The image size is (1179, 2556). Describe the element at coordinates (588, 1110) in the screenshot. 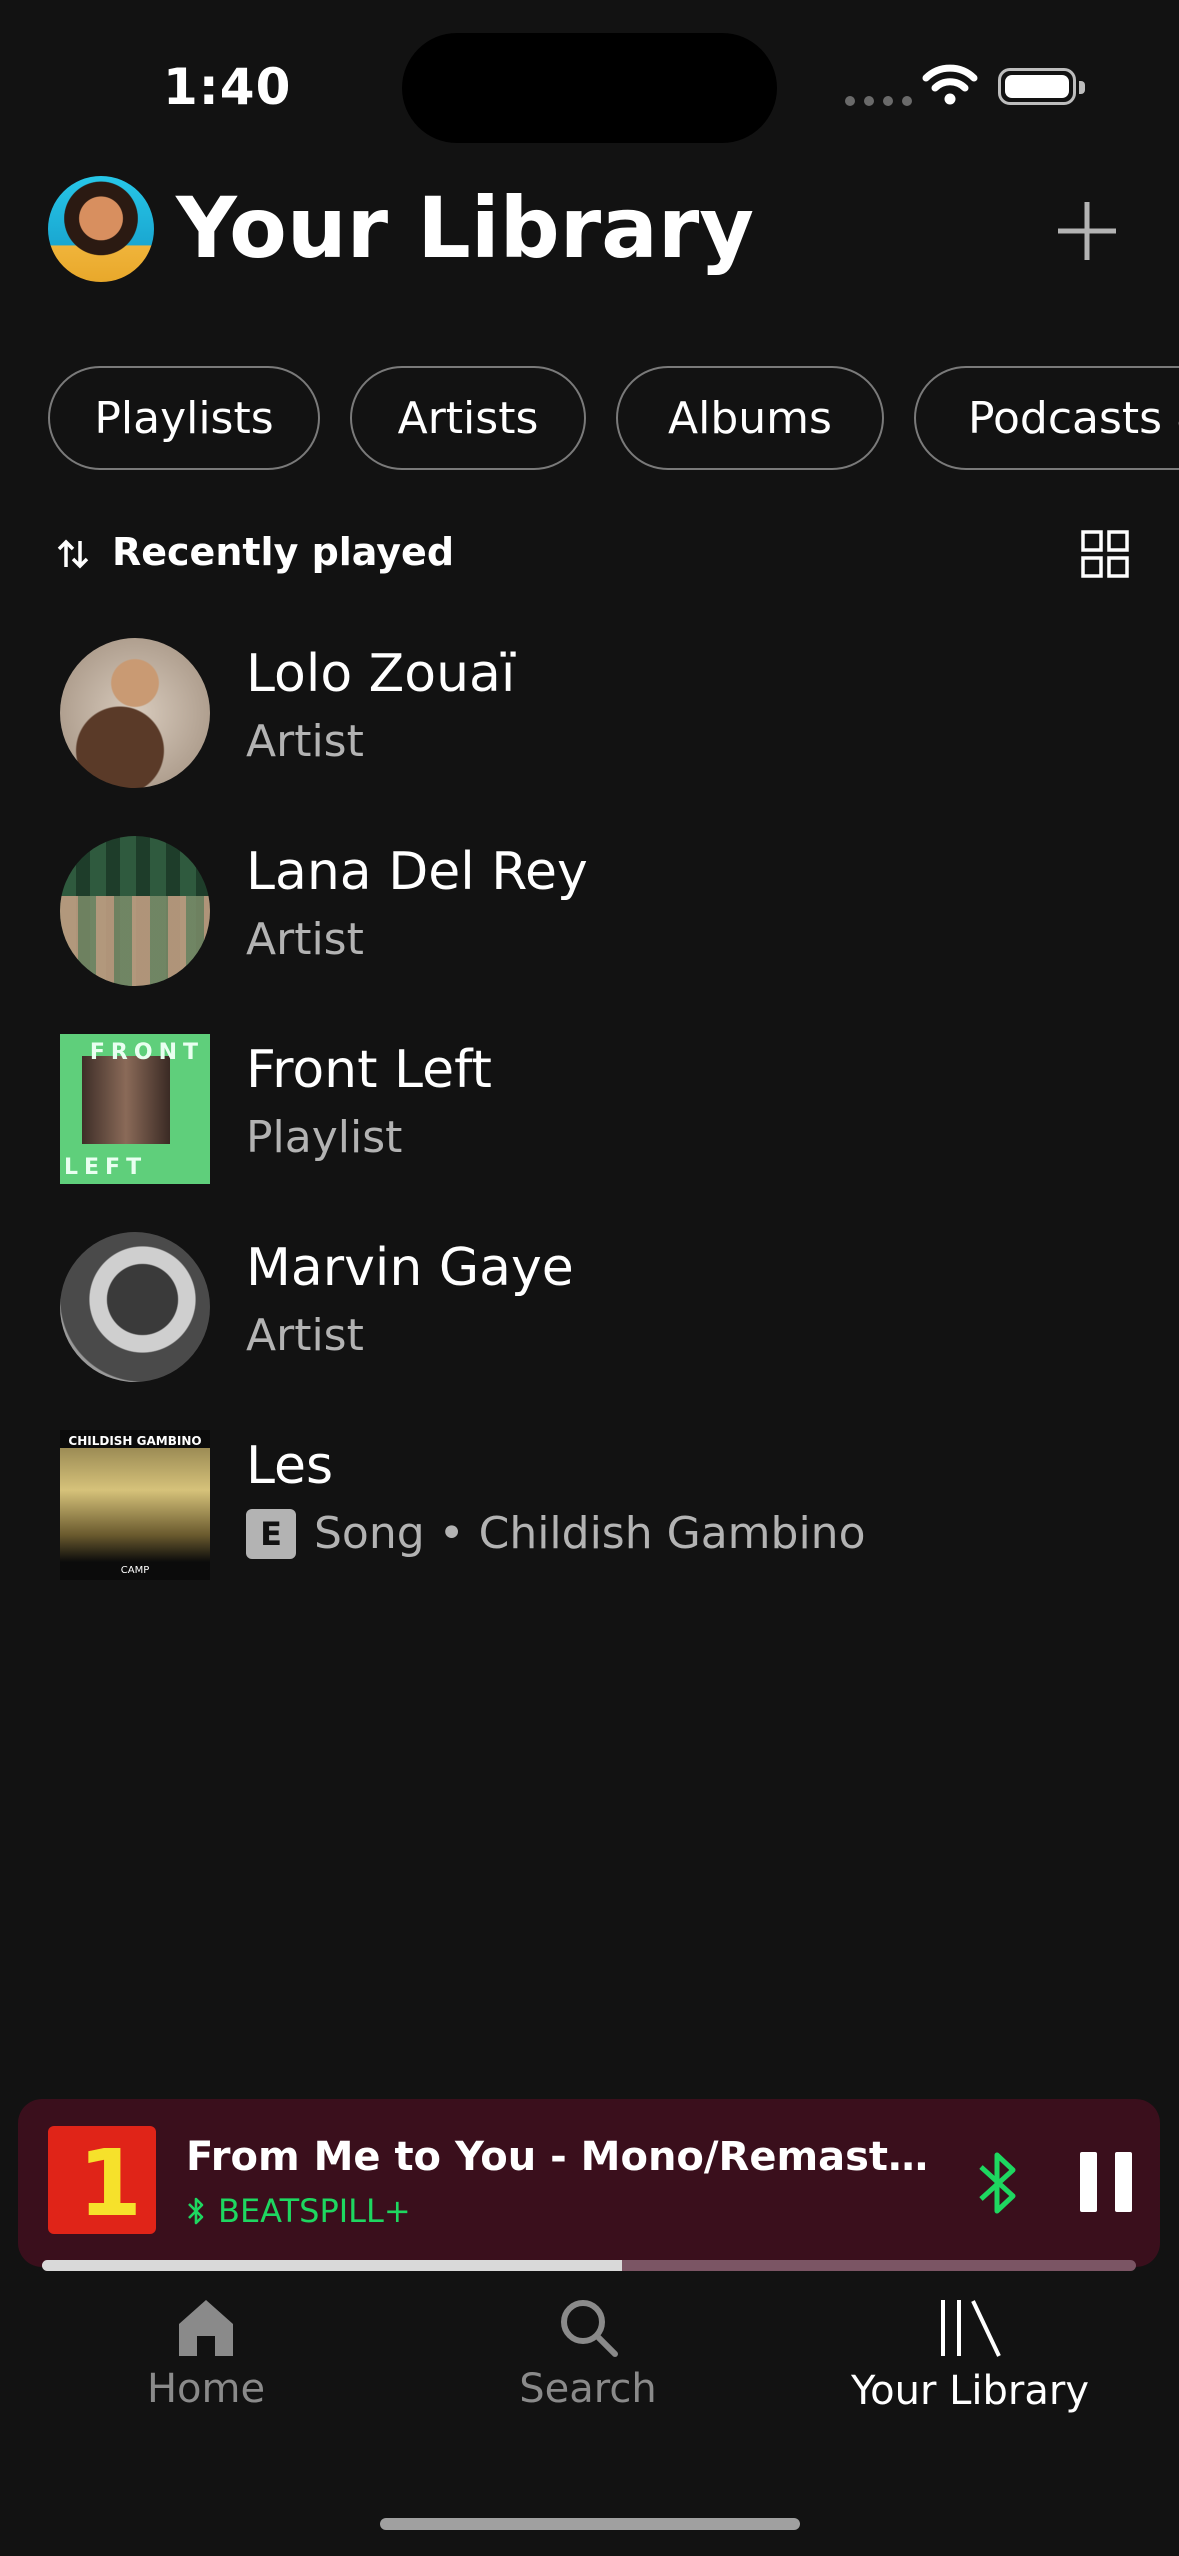

I see `list-item: FRONT LEFT Front Left Playlist` at that location.